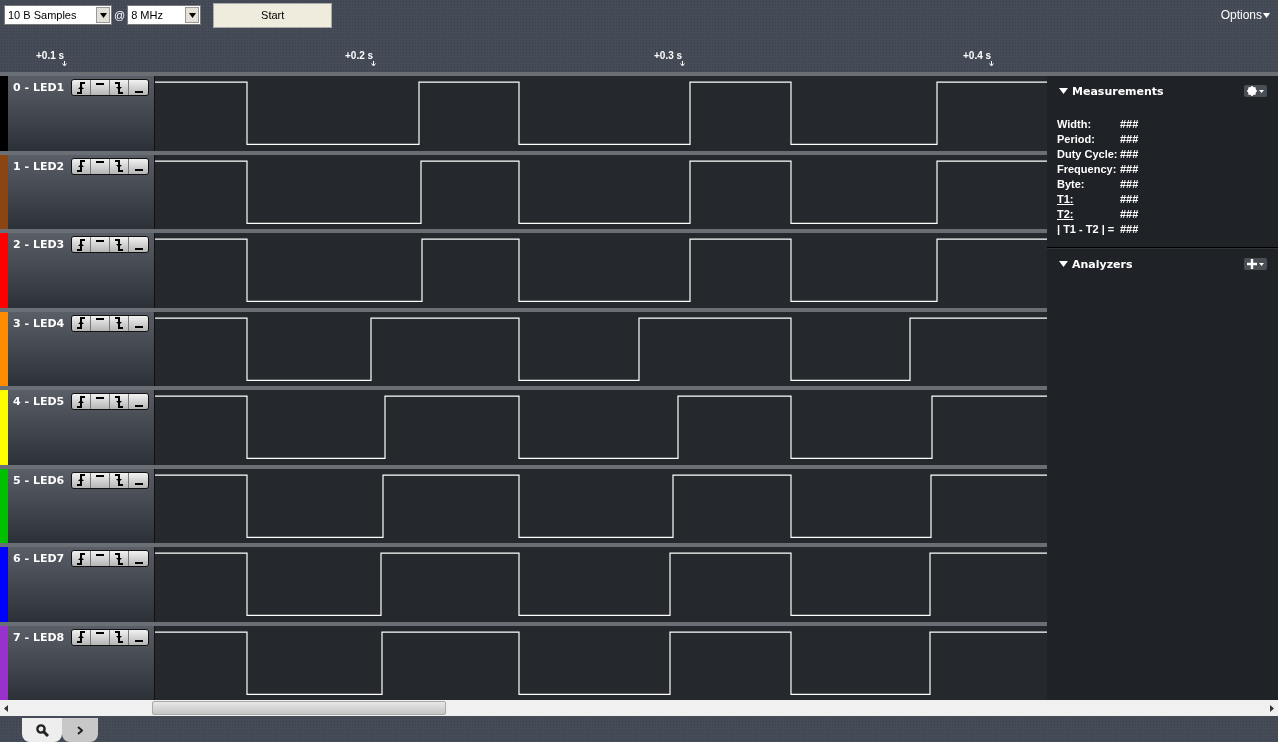 This screenshot has height=742, width=1278. What do you see at coordinates (1096, 264) in the screenshot?
I see `analyzers-heading: Analyzers` at bounding box center [1096, 264].